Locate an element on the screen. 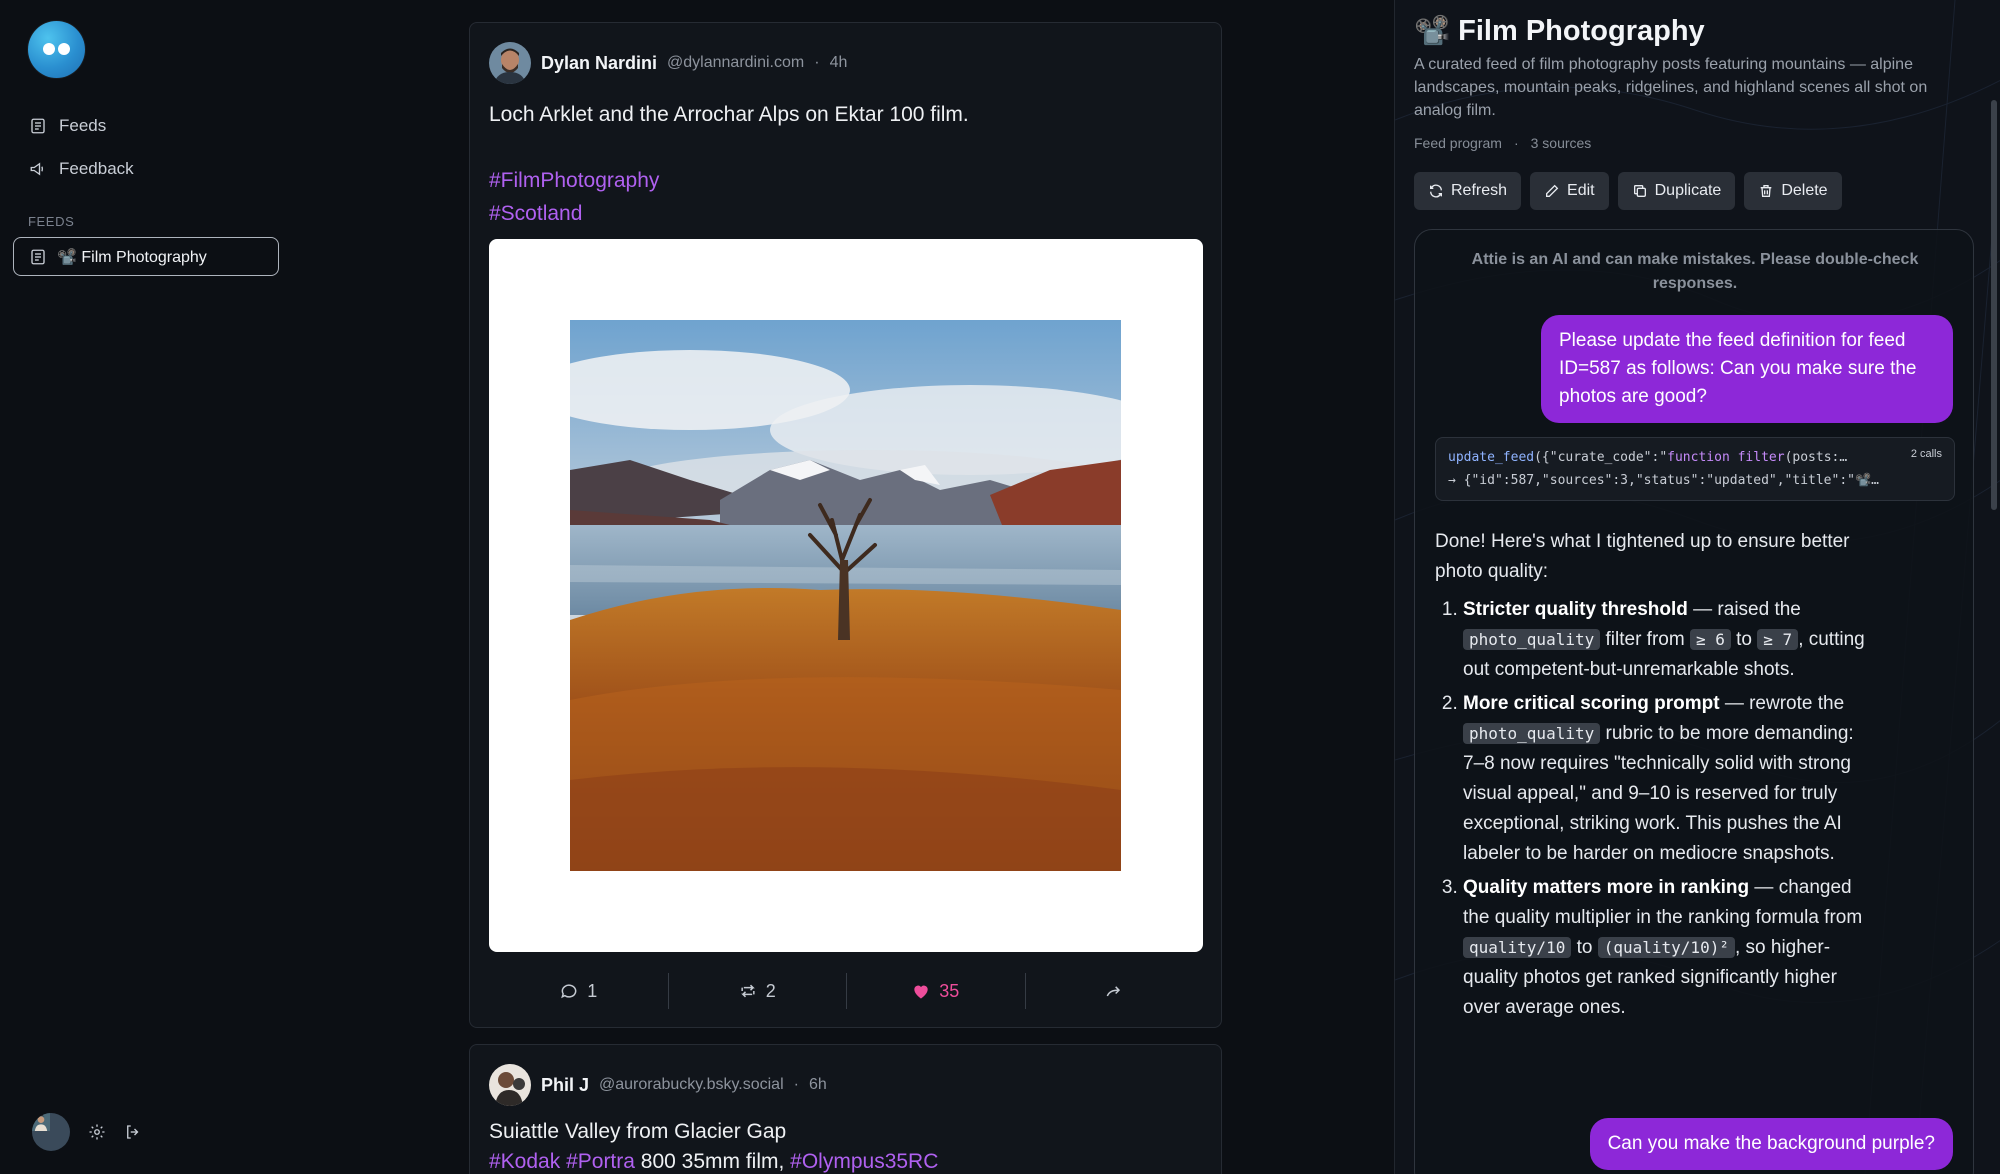  share-button is located at coordinates (1114, 991).